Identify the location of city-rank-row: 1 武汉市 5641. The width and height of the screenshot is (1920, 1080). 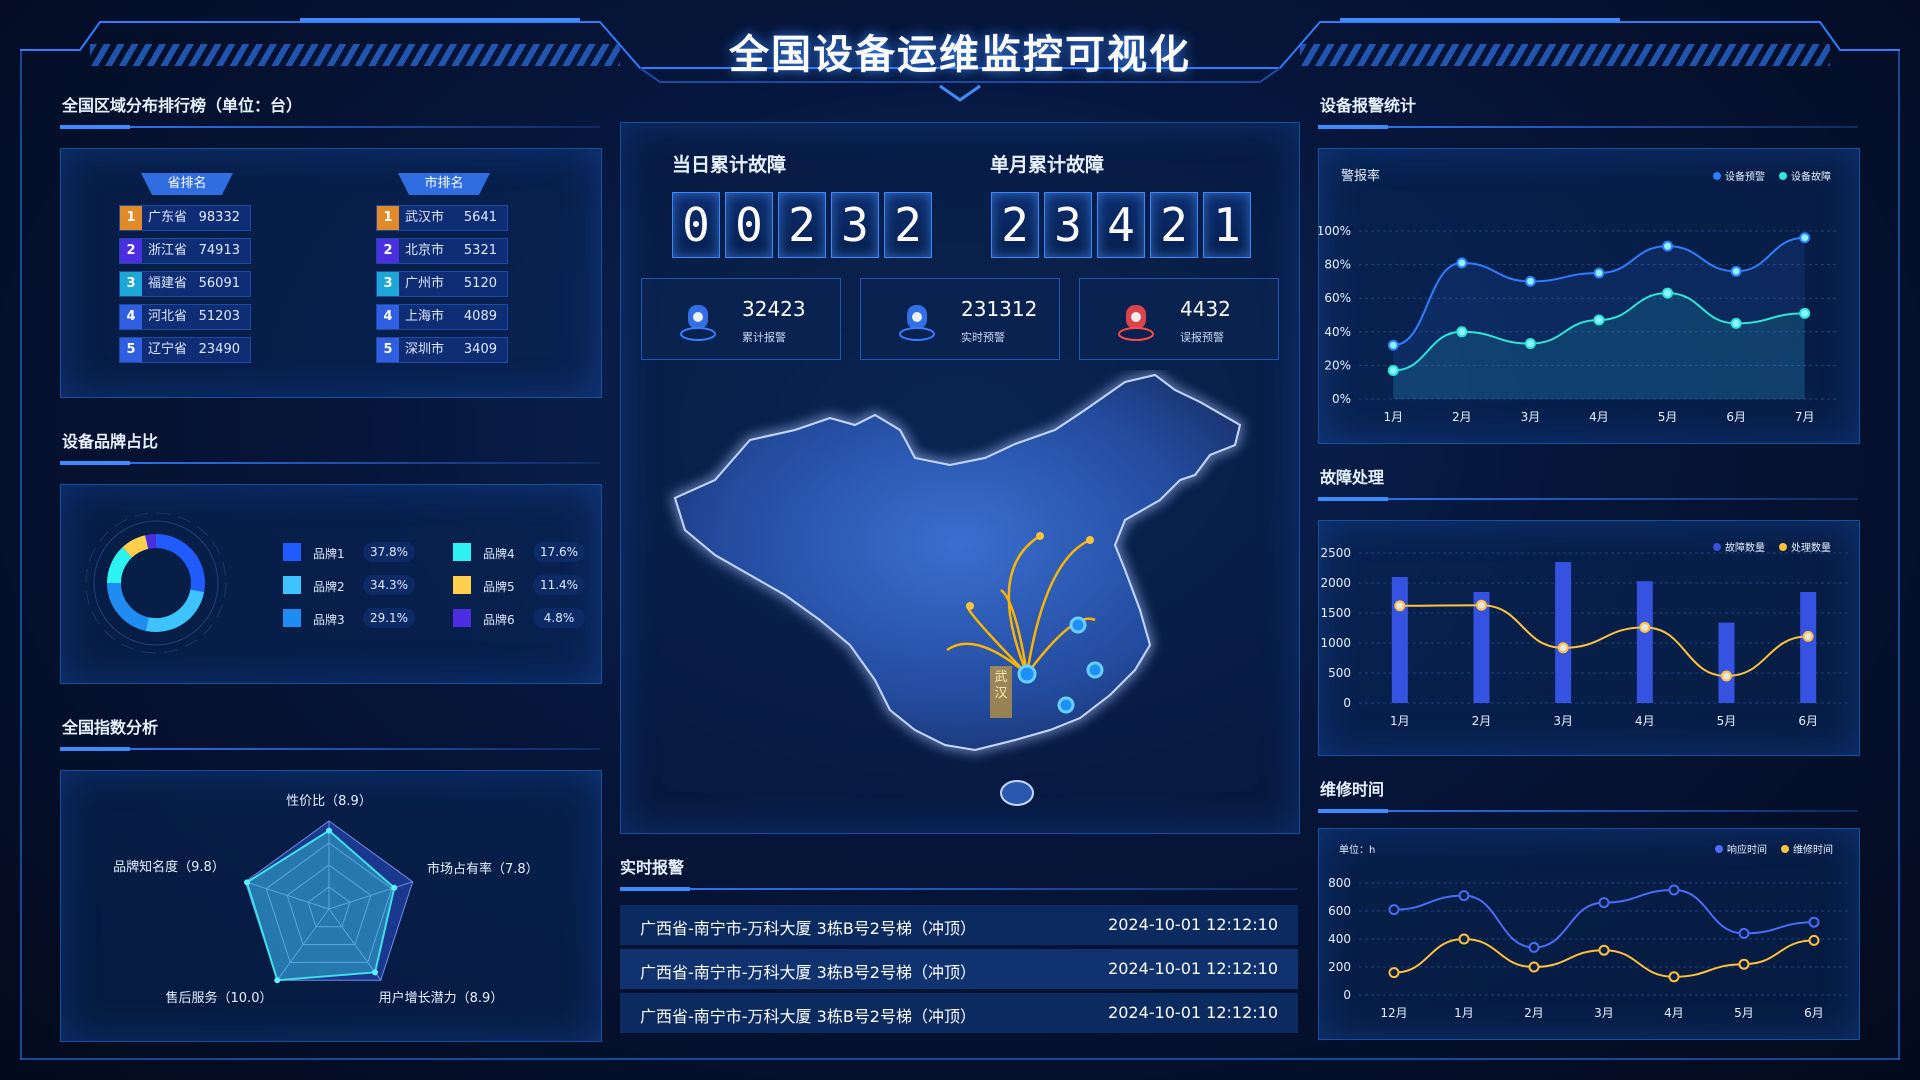
(442, 218).